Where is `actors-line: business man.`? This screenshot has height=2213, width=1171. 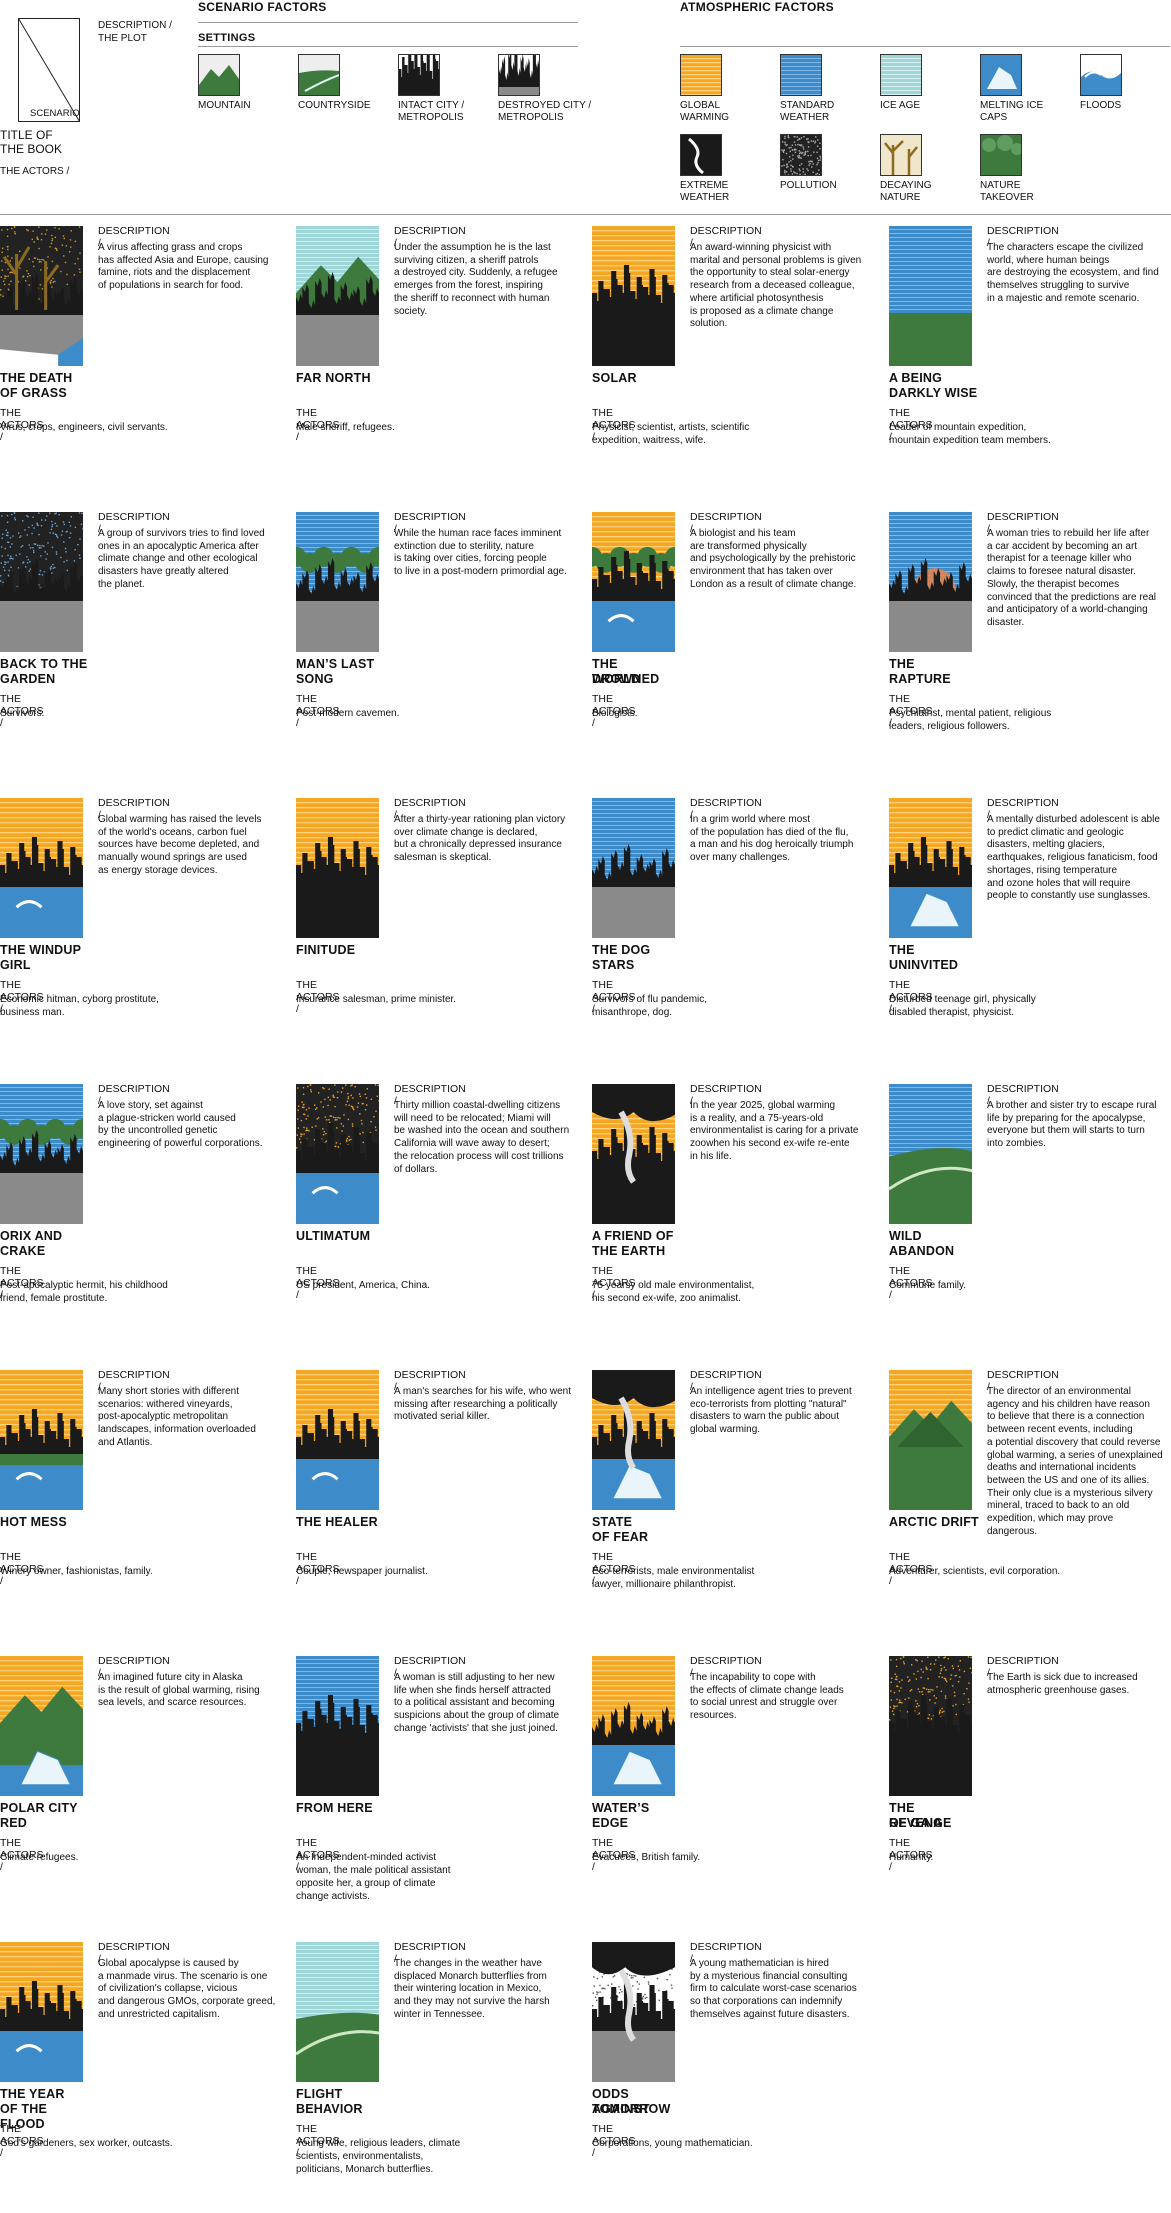 actors-line: business man. is located at coordinates (32, 1012).